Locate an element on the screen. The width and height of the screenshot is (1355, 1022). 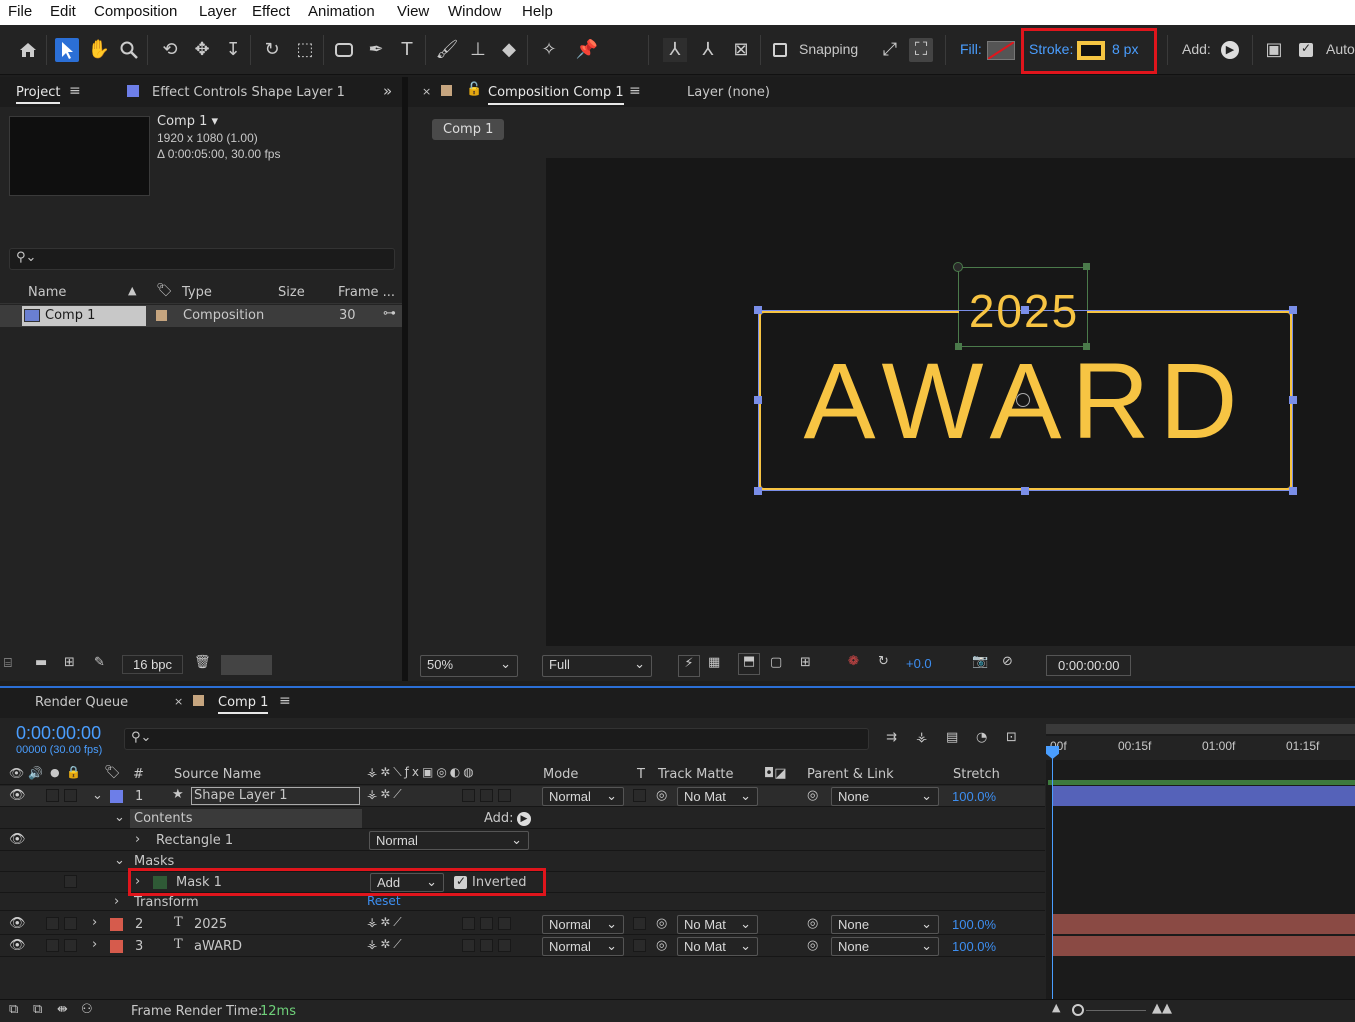
menu-window: Window is located at coordinates (474, 11).